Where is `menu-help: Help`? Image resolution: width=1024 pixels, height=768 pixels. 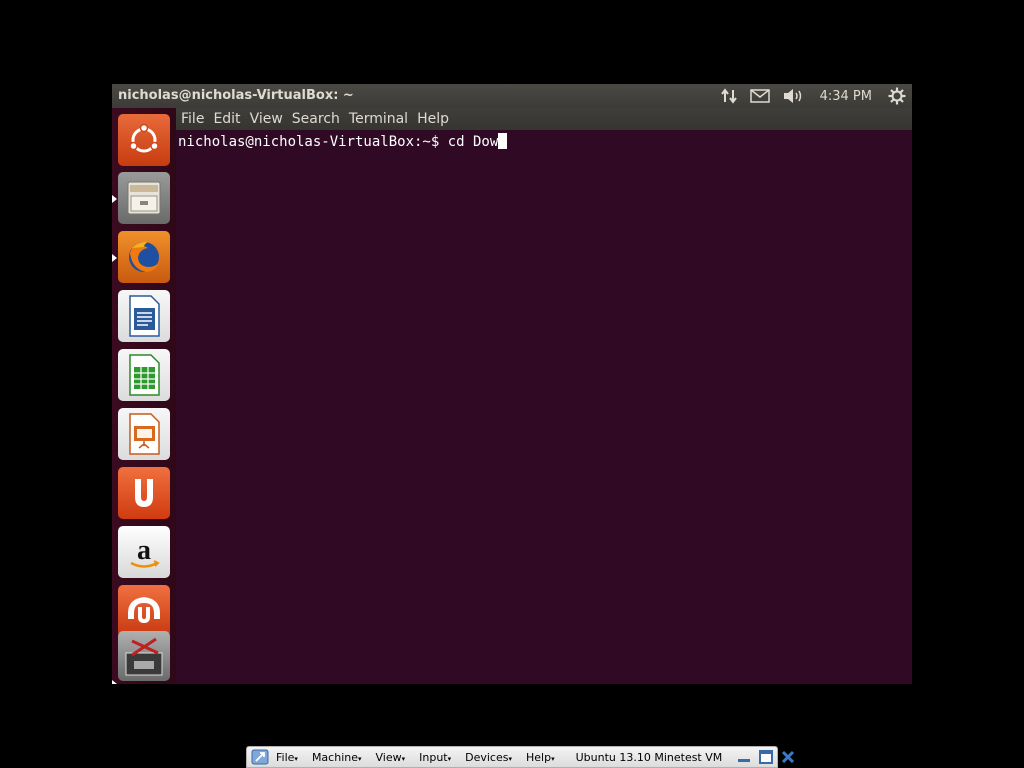
menu-help: Help is located at coordinates (432, 119).